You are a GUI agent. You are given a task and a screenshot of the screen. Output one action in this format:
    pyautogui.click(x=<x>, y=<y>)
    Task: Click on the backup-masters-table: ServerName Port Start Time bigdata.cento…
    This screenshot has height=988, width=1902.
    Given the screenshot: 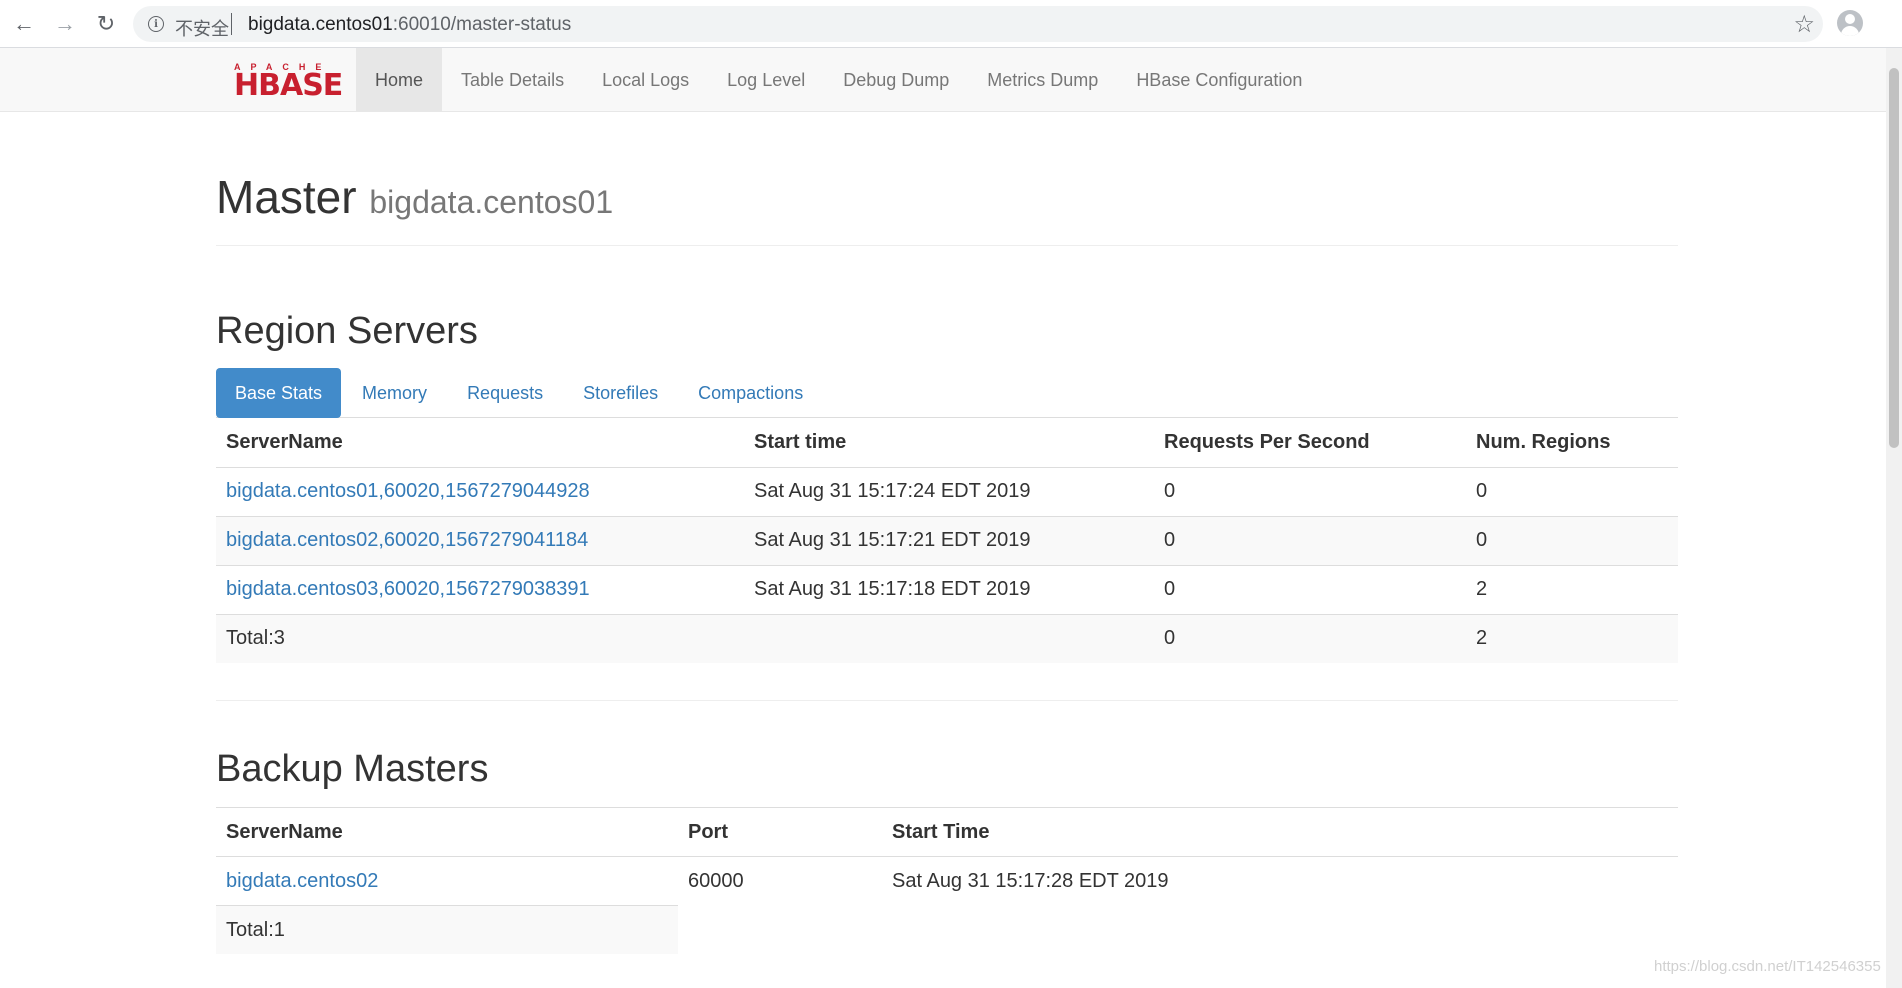 What is the action you would take?
    pyautogui.click(x=947, y=856)
    